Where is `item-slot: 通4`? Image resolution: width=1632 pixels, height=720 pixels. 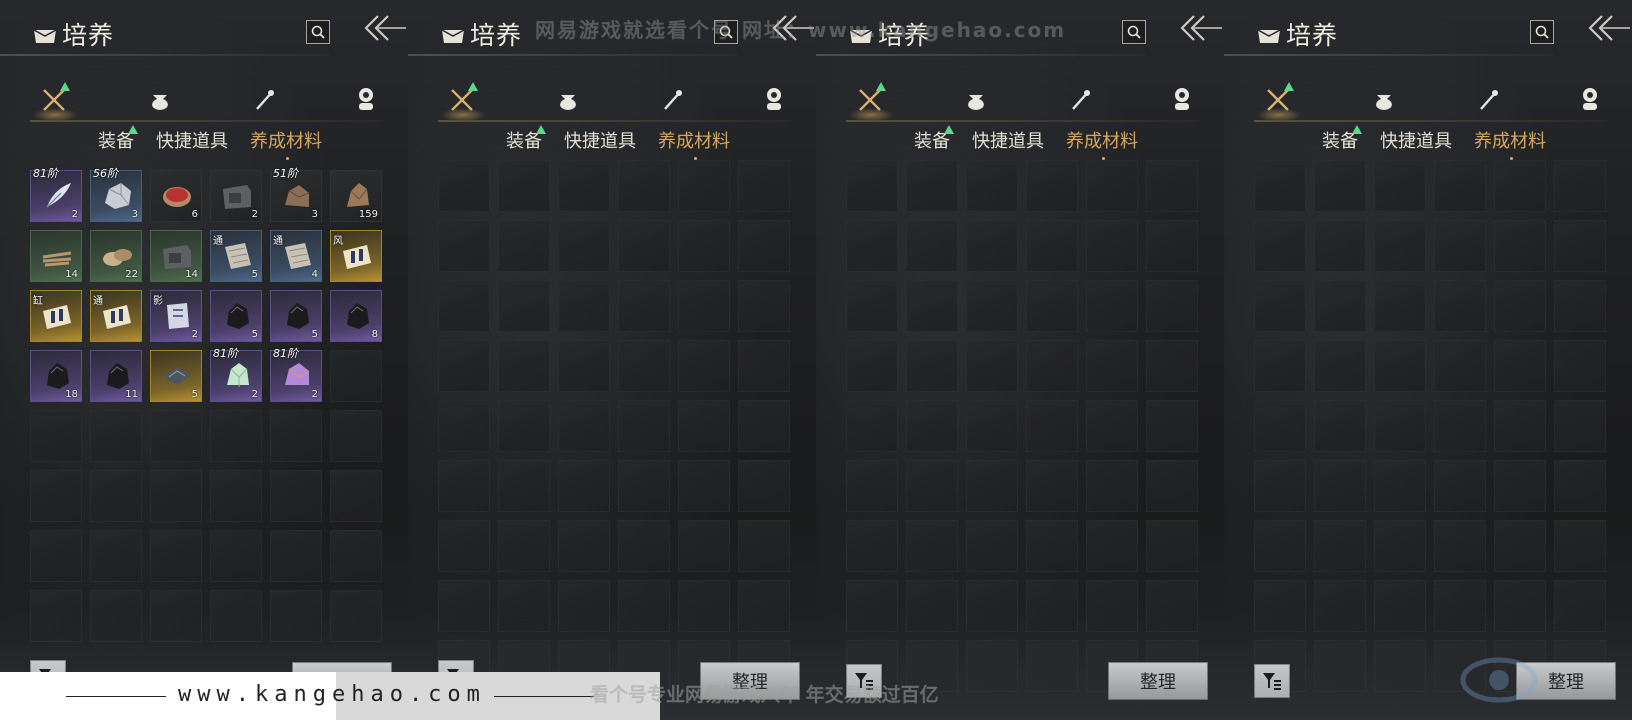 item-slot: 通4 is located at coordinates (296, 256).